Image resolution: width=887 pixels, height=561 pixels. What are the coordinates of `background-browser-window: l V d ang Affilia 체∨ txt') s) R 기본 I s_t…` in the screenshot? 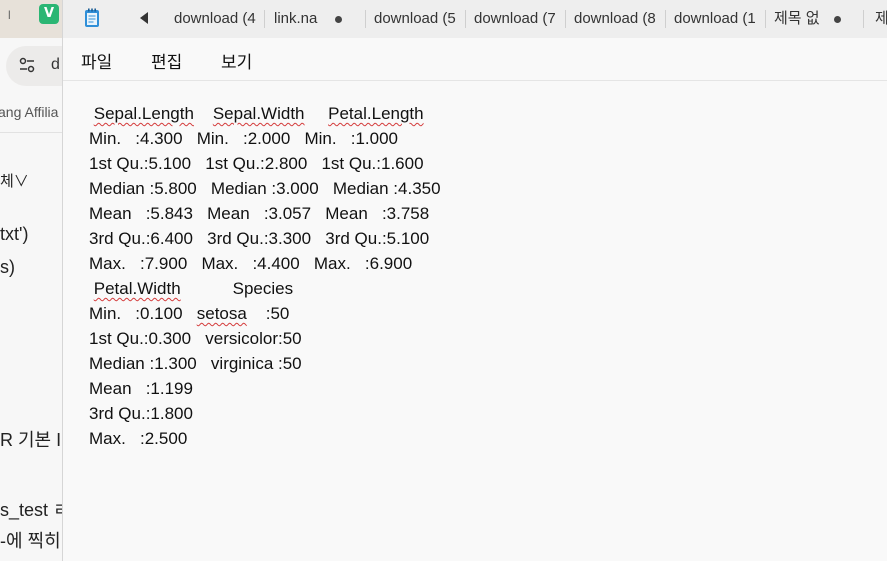 It's located at (31, 280).